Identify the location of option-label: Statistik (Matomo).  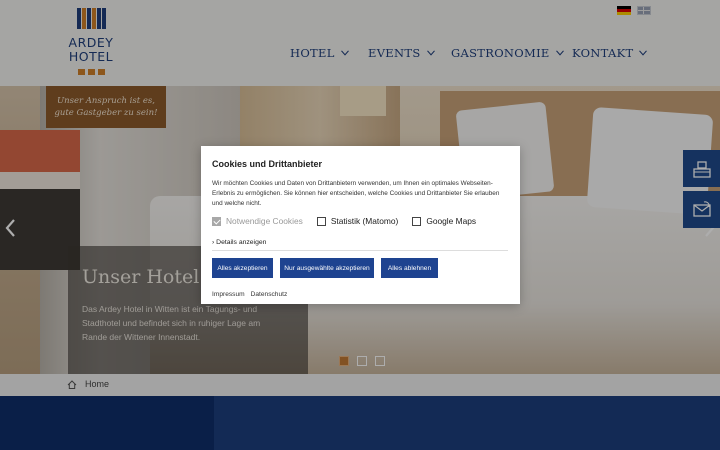
(364, 221).